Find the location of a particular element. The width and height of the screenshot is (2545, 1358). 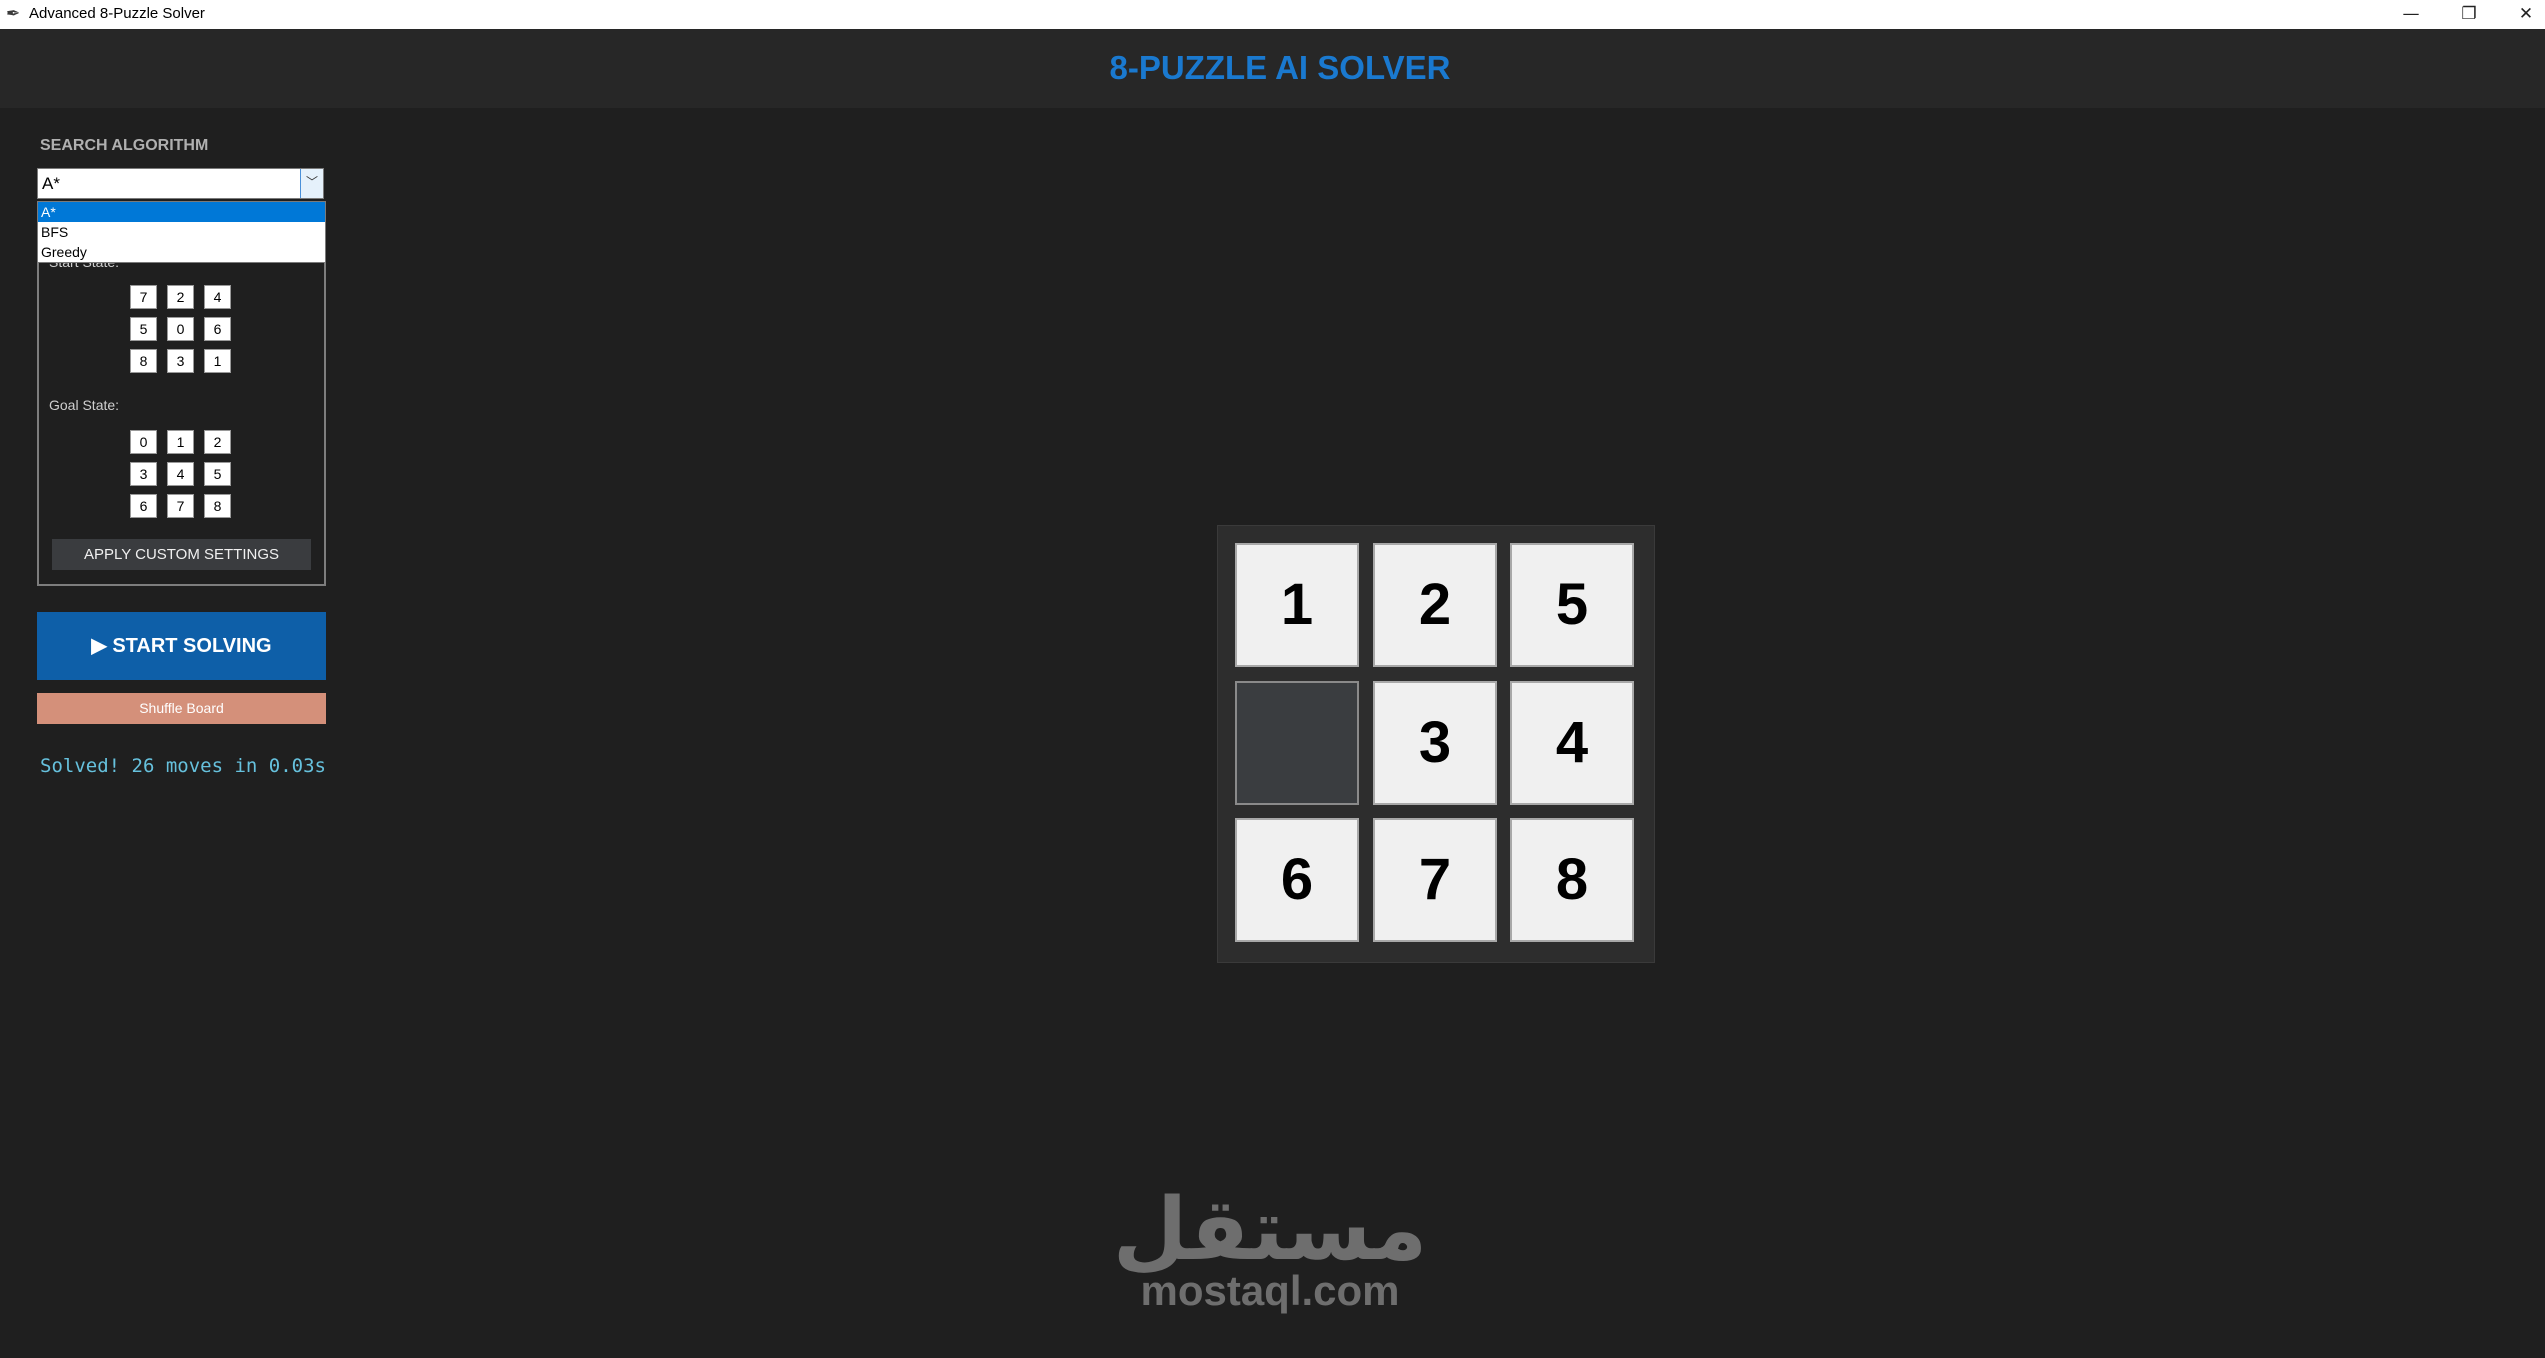

puzzle-tile: 8 is located at coordinates (1572, 880).